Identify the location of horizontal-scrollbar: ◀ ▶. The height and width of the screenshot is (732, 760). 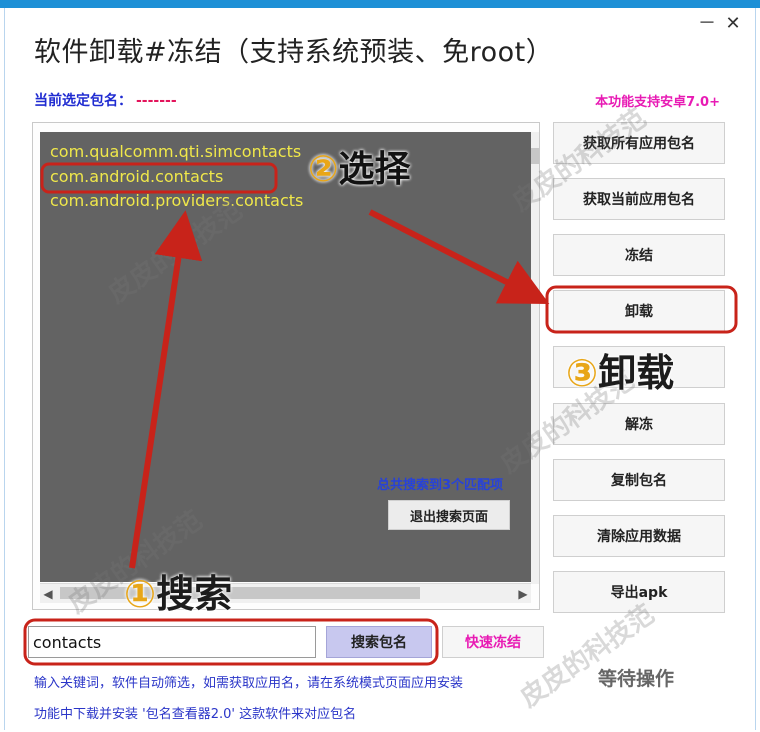
(285, 593).